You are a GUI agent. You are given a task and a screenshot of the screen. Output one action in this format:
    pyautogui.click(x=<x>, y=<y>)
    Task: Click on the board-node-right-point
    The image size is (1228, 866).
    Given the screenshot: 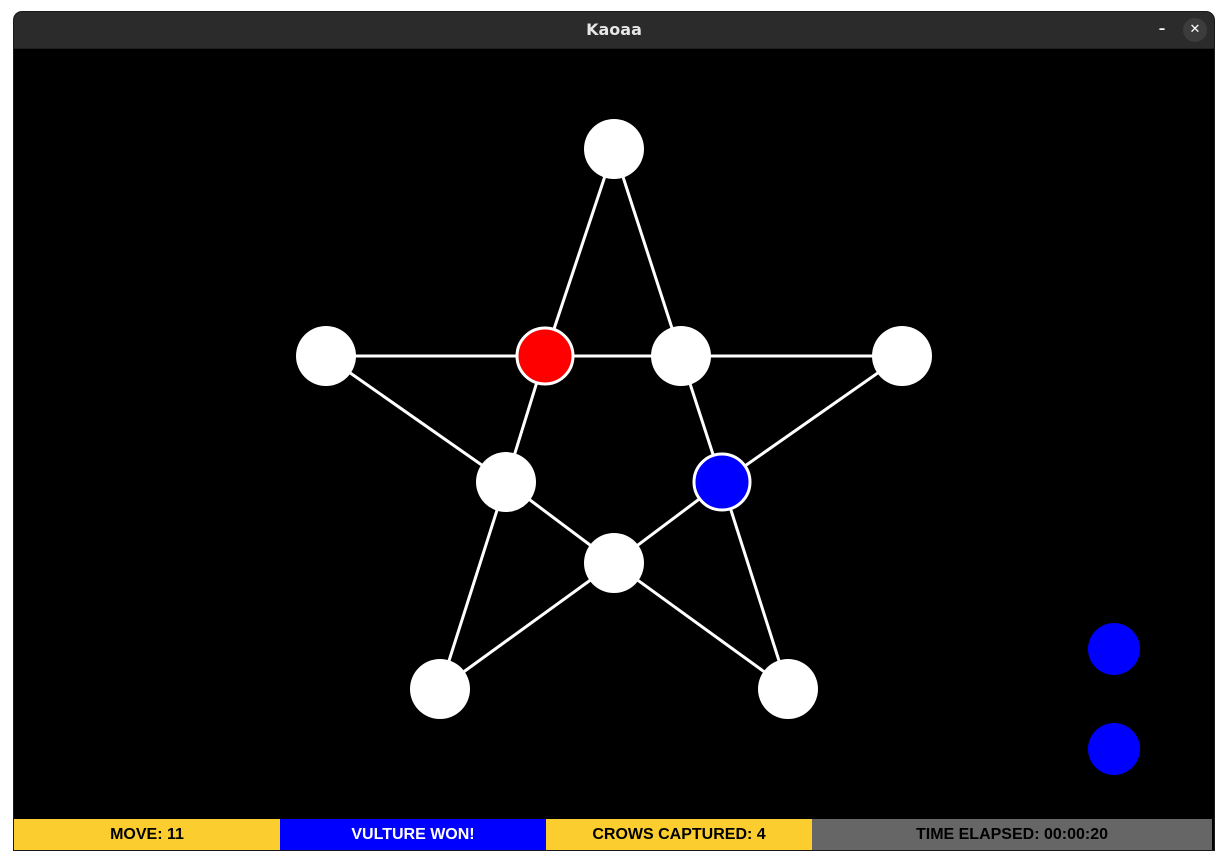 What is the action you would take?
    pyautogui.click(x=902, y=356)
    